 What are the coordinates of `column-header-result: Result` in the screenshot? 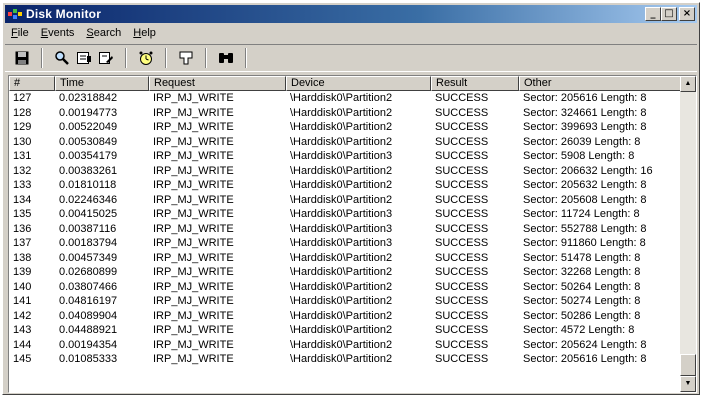 It's located at (475, 83).